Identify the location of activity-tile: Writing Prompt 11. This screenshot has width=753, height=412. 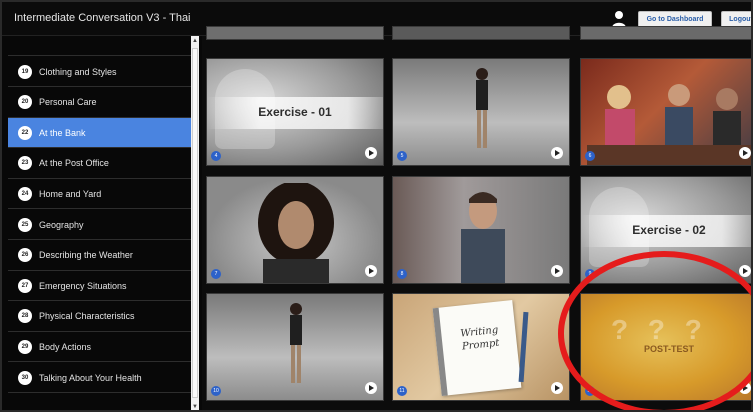
(481, 347).